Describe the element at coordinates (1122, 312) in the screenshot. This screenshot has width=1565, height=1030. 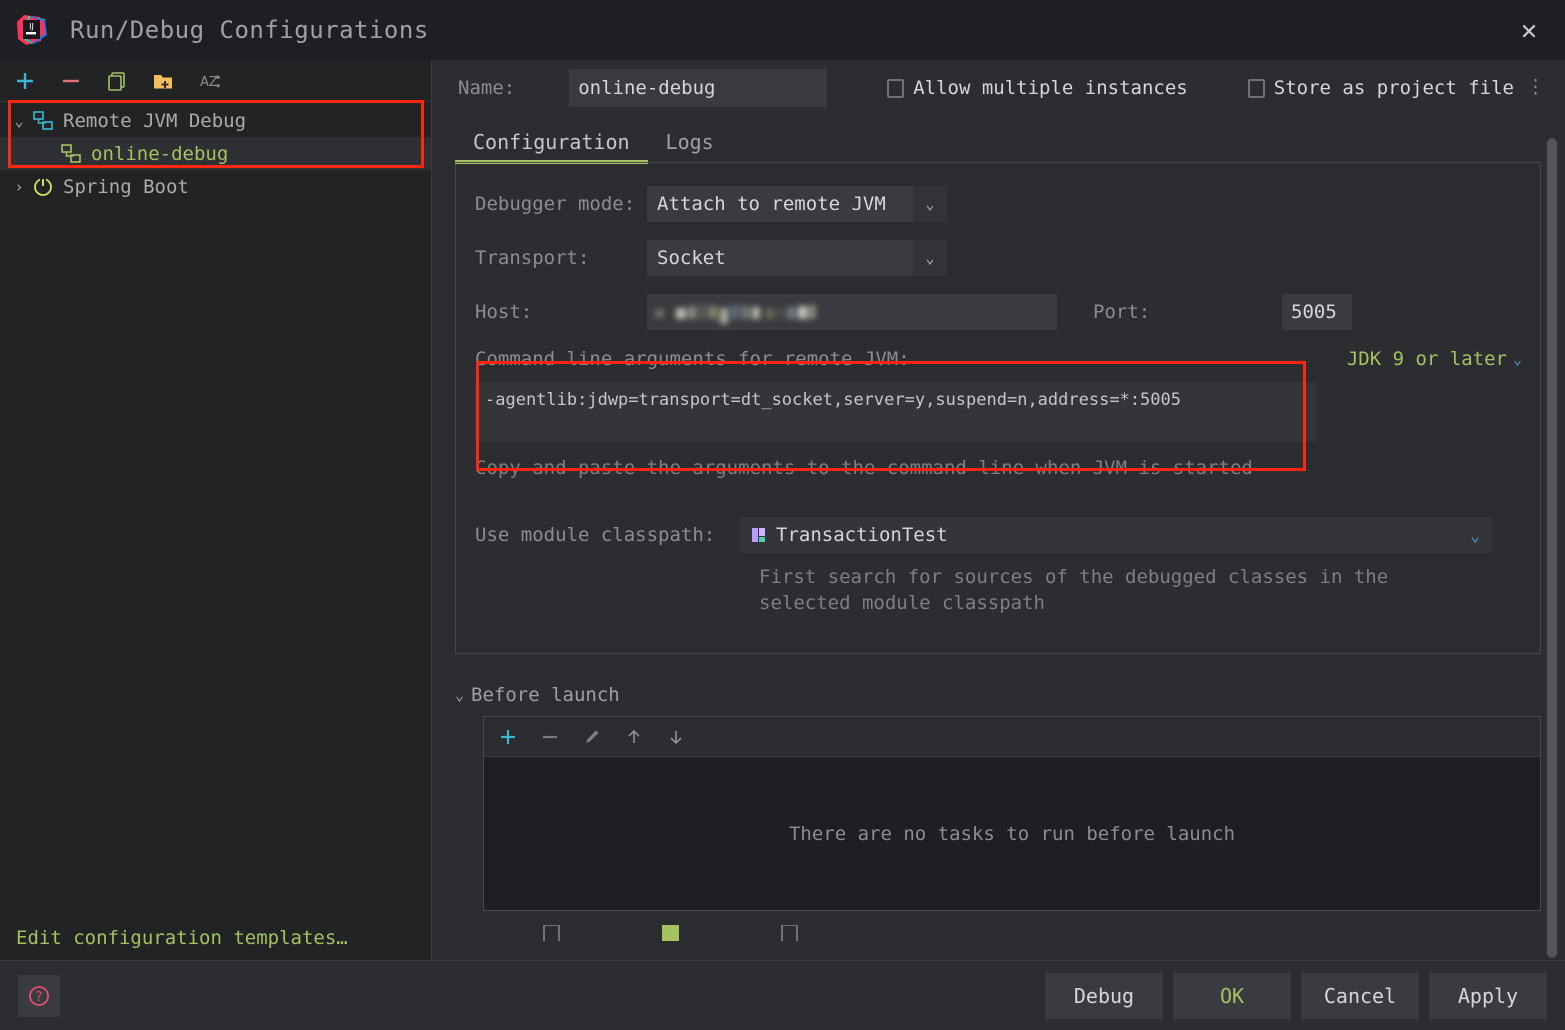
I see `port-label: Port:` at that location.